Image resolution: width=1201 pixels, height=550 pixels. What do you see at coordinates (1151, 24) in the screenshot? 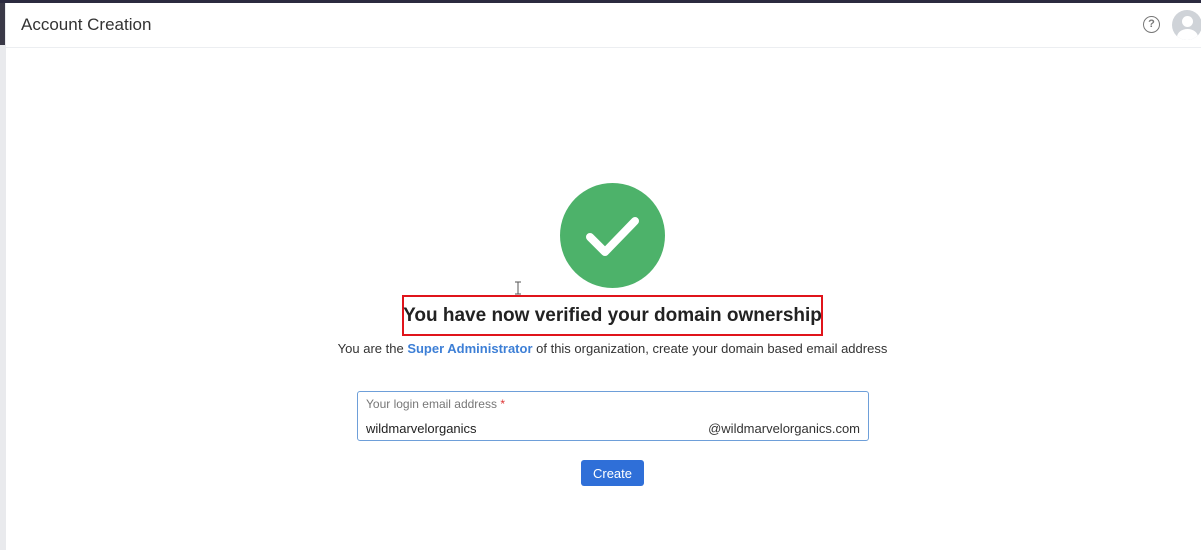
I see `help-icon: ?` at bounding box center [1151, 24].